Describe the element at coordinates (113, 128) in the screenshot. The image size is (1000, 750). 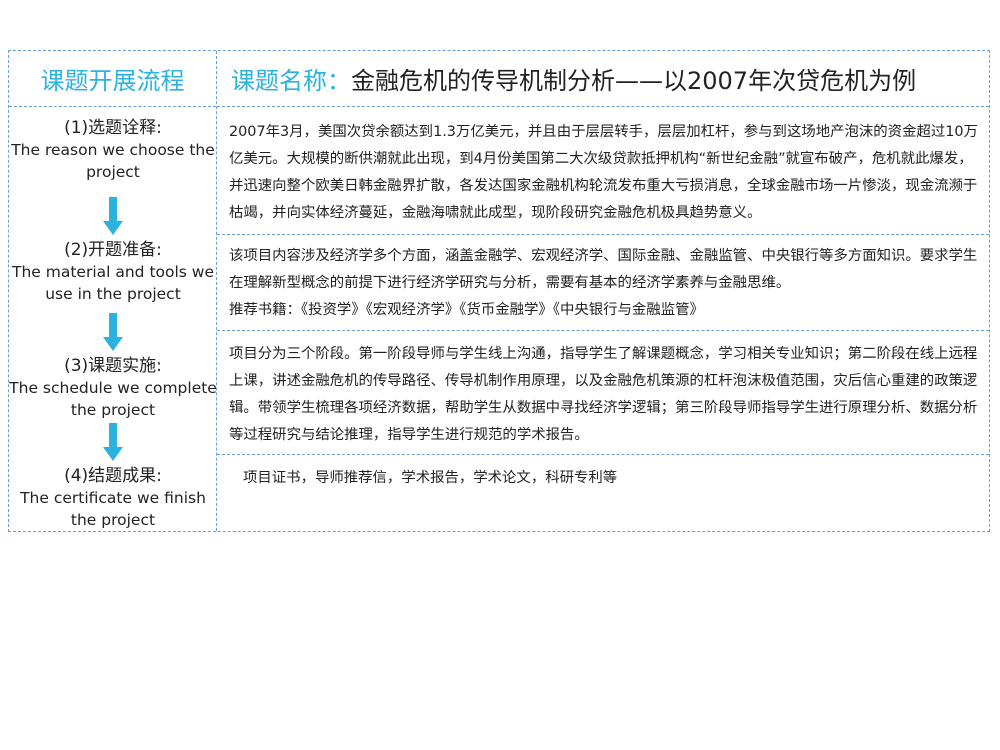
I see `step-1-cn: (1)选题诠释:` at that location.